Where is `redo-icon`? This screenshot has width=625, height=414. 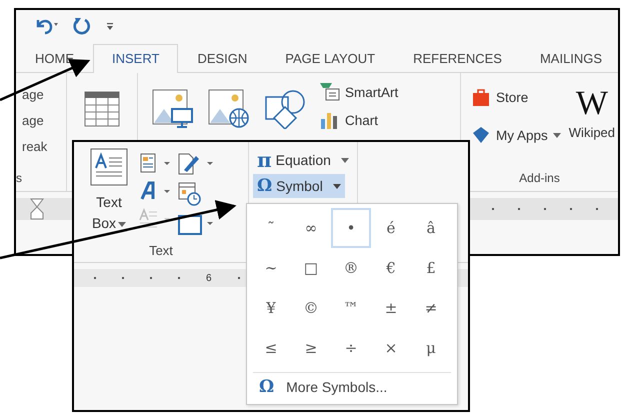
redo-icon is located at coordinates (82, 26).